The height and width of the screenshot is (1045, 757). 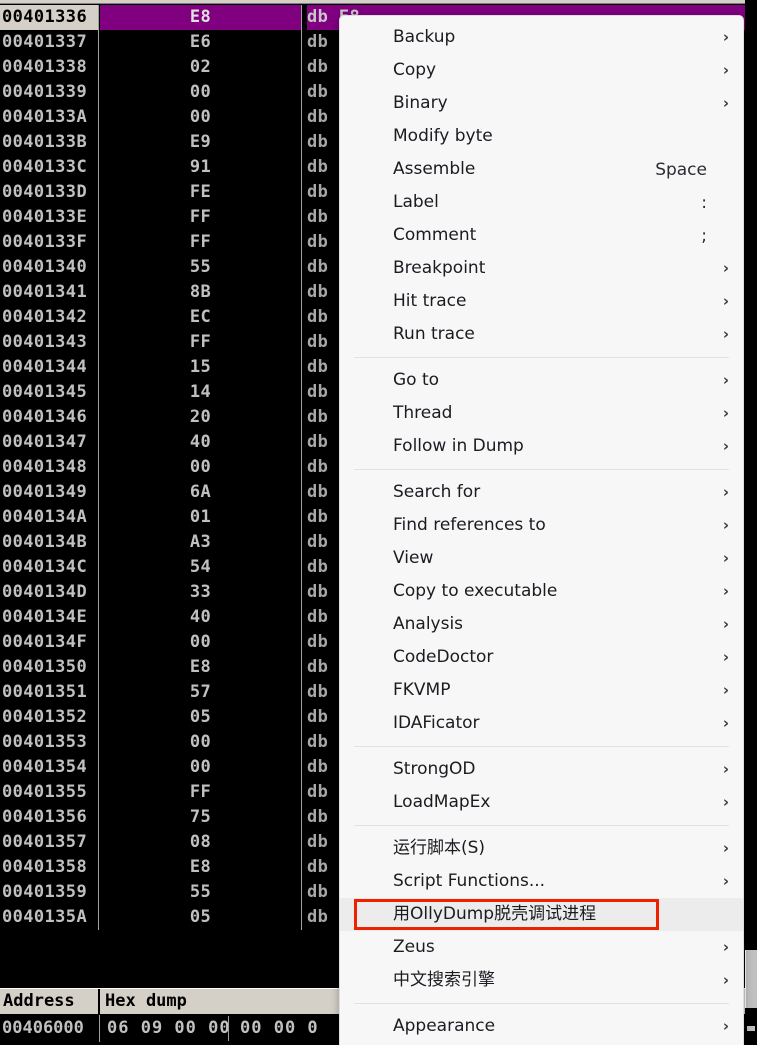 What do you see at coordinates (49, 67) in the screenshot?
I see `disassembly-address: 00401338` at bounding box center [49, 67].